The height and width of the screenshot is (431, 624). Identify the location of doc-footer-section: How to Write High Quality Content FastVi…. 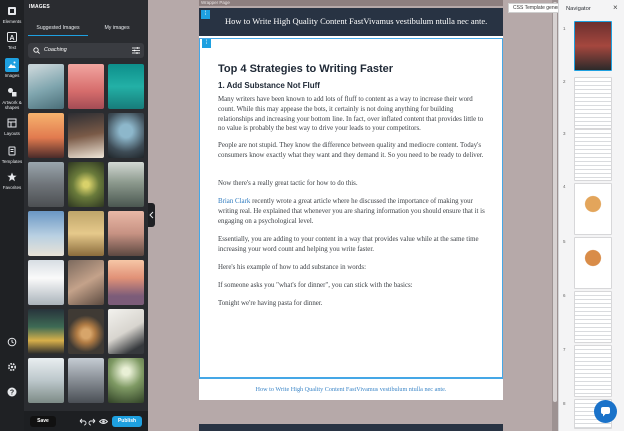
(351, 389).